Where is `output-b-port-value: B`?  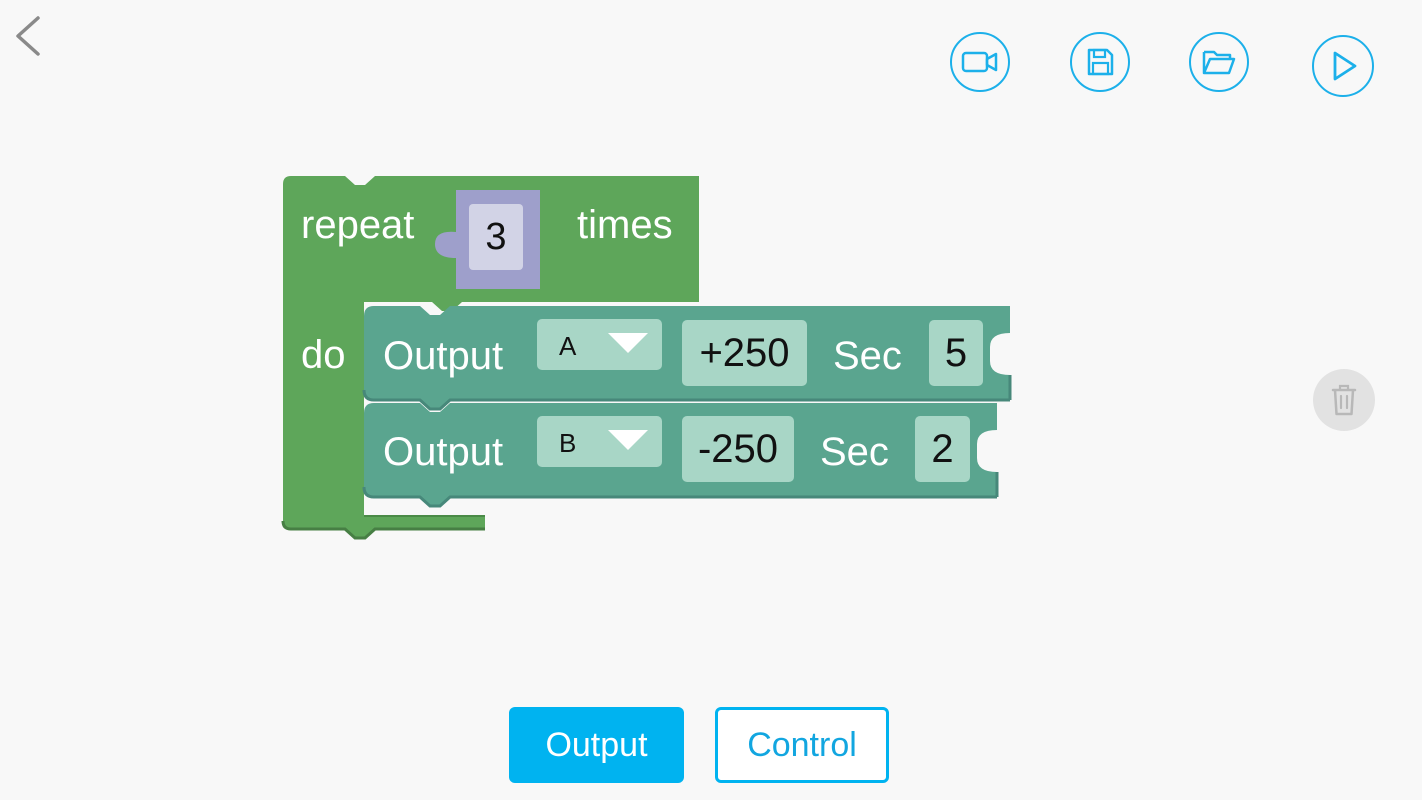
output-b-port-value: B is located at coordinates (568, 443).